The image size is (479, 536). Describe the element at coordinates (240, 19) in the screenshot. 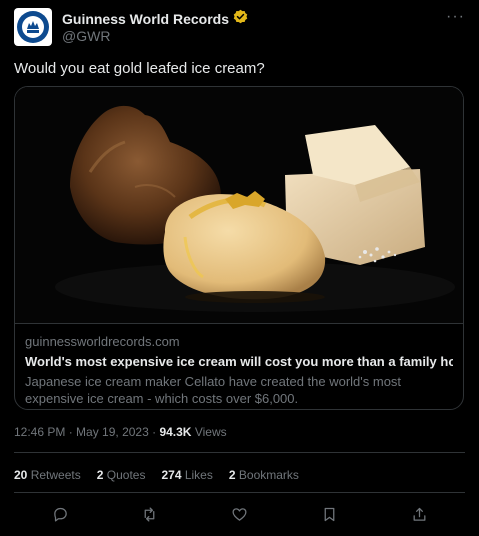

I see `verified-badge-icon` at that location.